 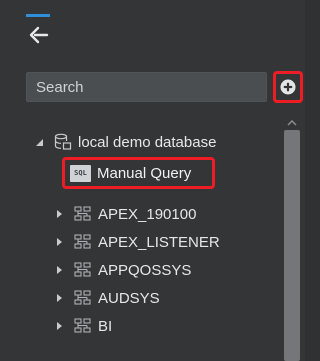 I want to click on tree-item-schema: BI, so click(x=82, y=326).